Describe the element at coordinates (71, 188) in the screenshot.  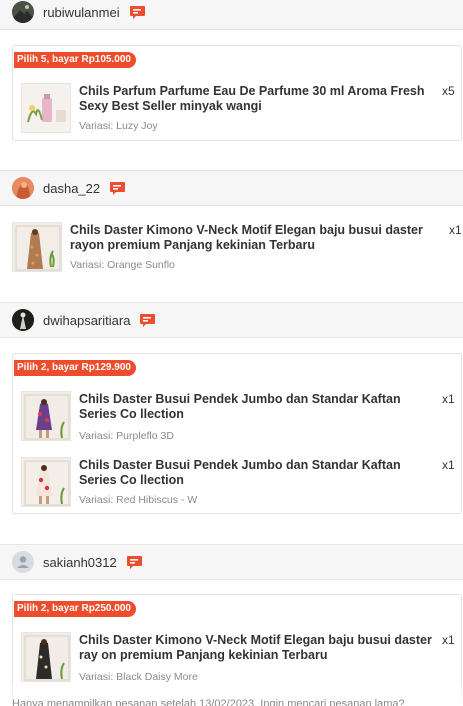
I see `seller-name: dasha_22` at that location.